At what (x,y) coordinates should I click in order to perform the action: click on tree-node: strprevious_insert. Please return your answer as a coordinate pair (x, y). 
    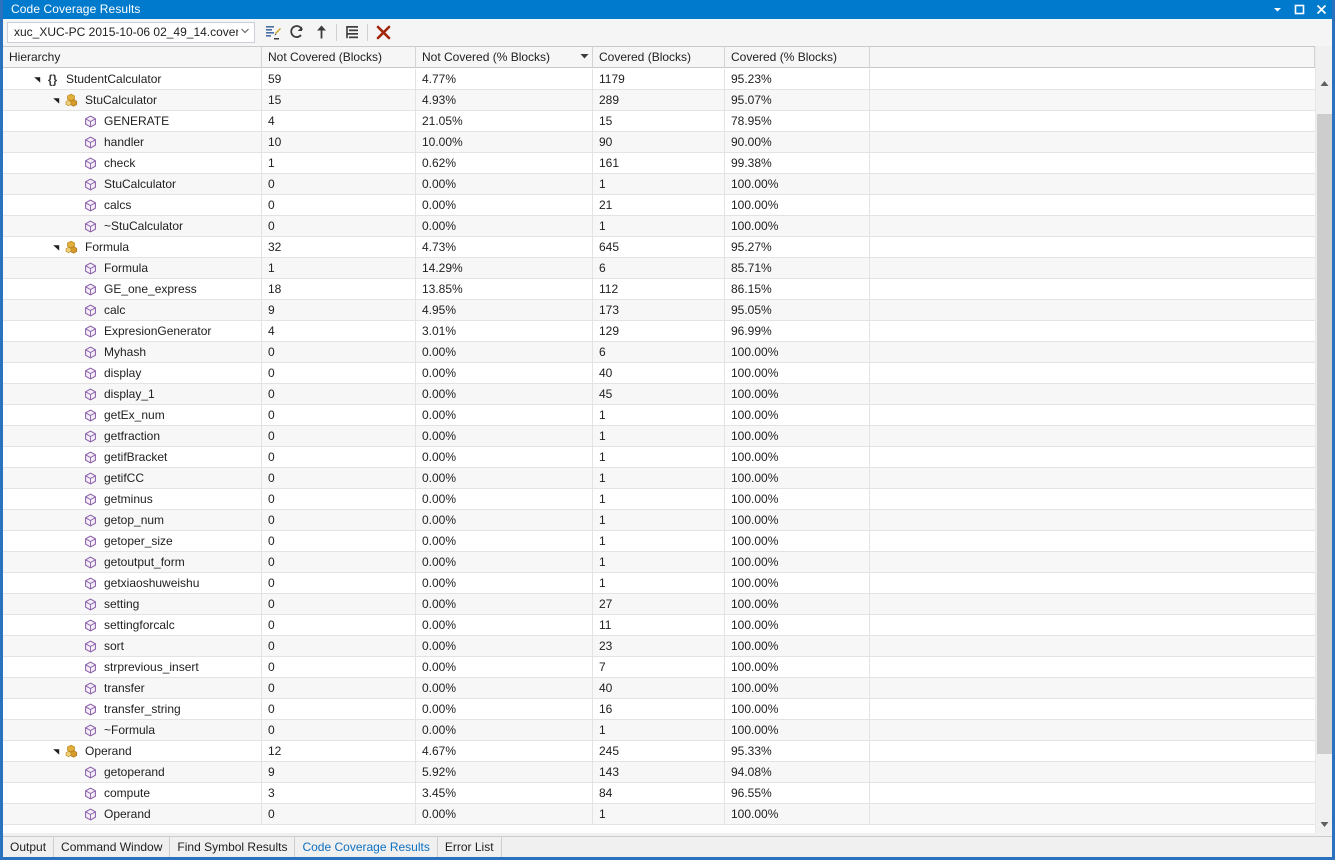
    Looking at the image, I should click on (132, 667).